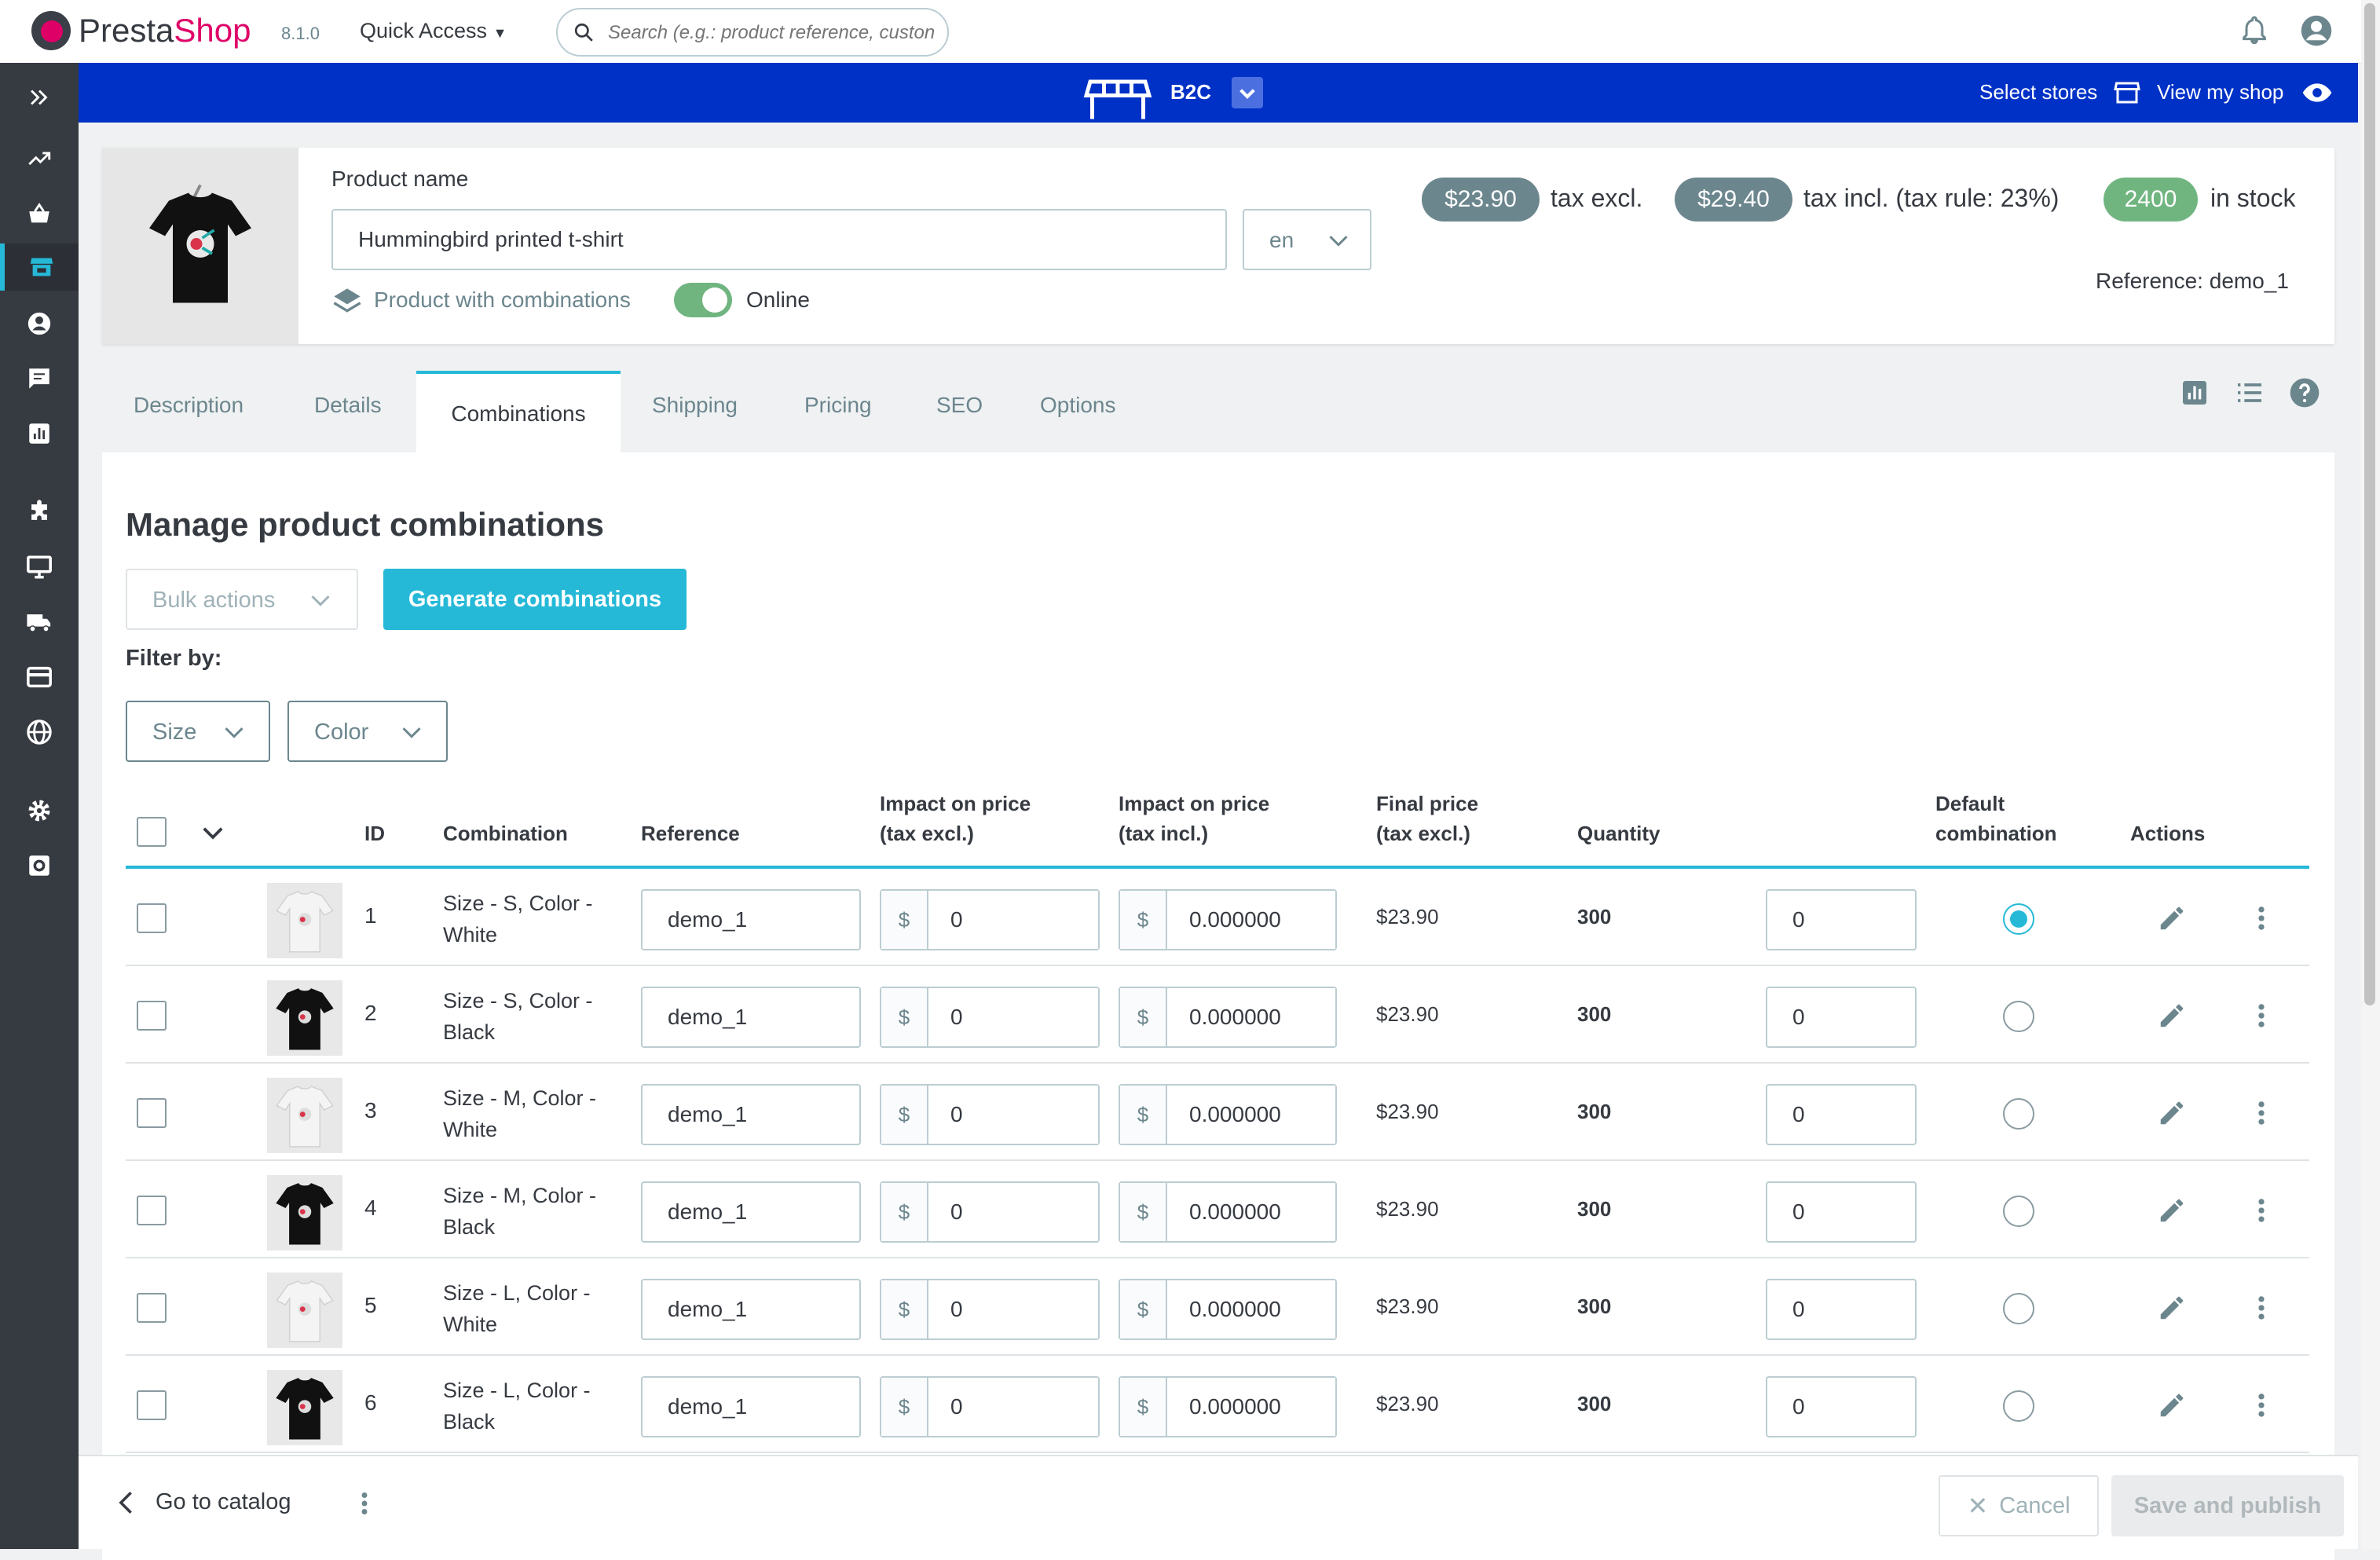 The width and height of the screenshot is (2380, 1560). What do you see at coordinates (223, 1502) in the screenshot?
I see `go-to-catalog-link: Go to catalog` at bounding box center [223, 1502].